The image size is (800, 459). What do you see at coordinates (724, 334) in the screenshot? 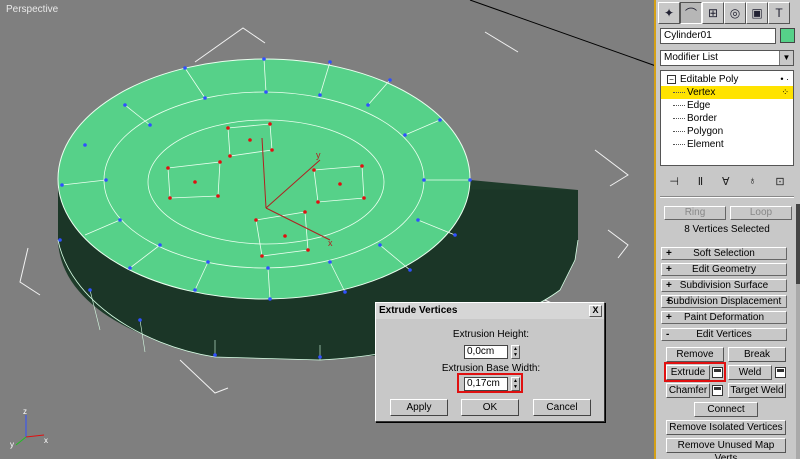
I see `rollout-edit-vertices: - Edit Vertices` at bounding box center [724, 334].